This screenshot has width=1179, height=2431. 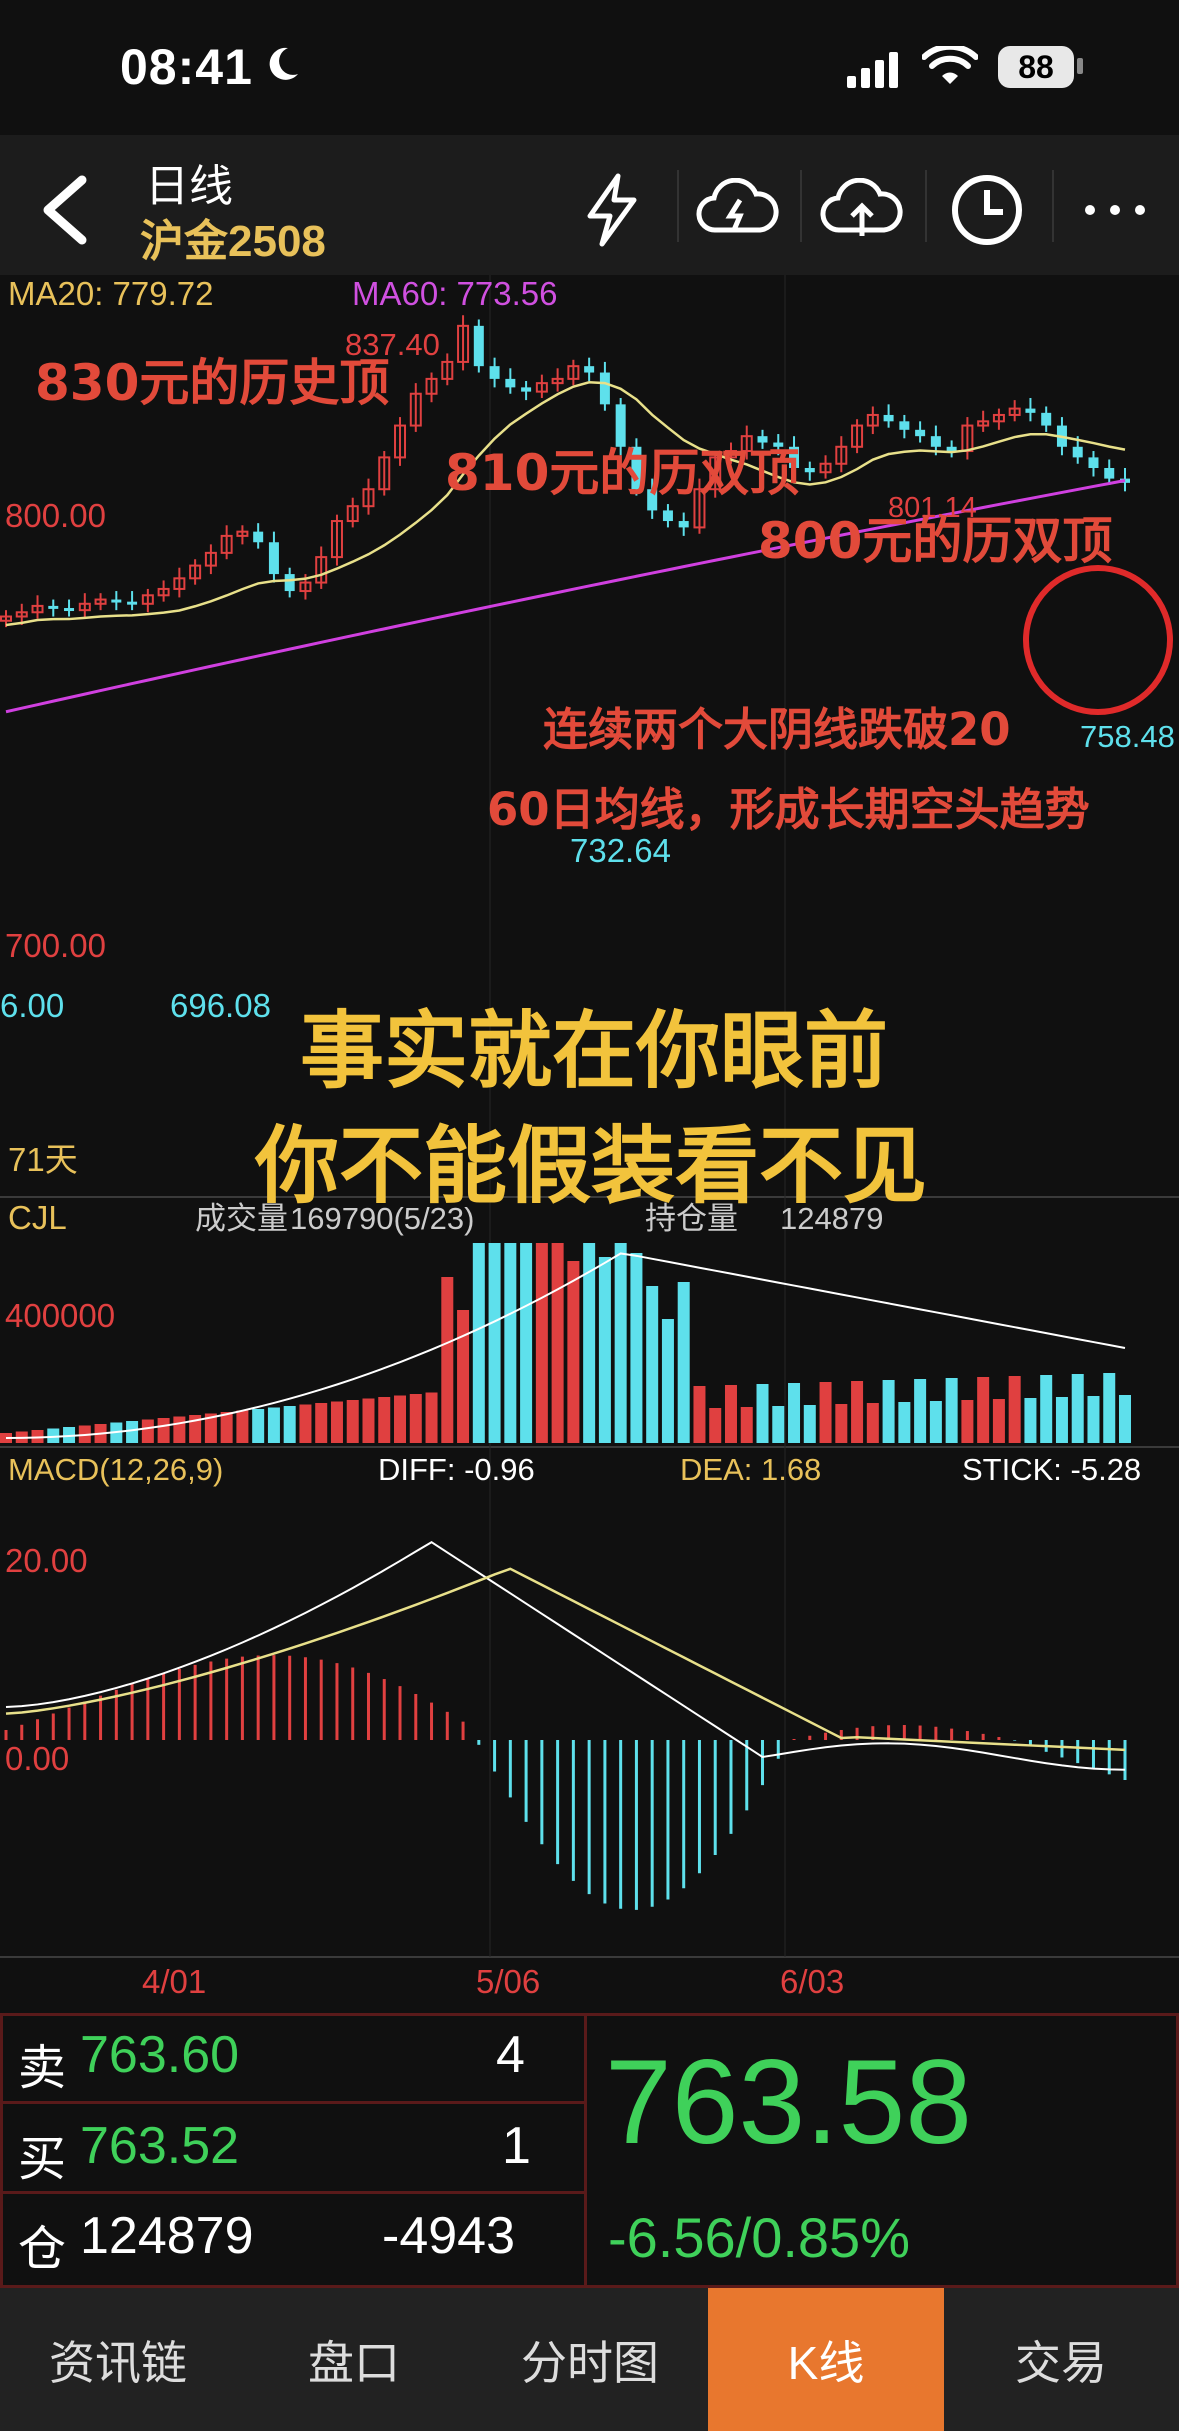 I want to click on big-caption-2: 你不能假装看不见, so click(x=590, y=1166).